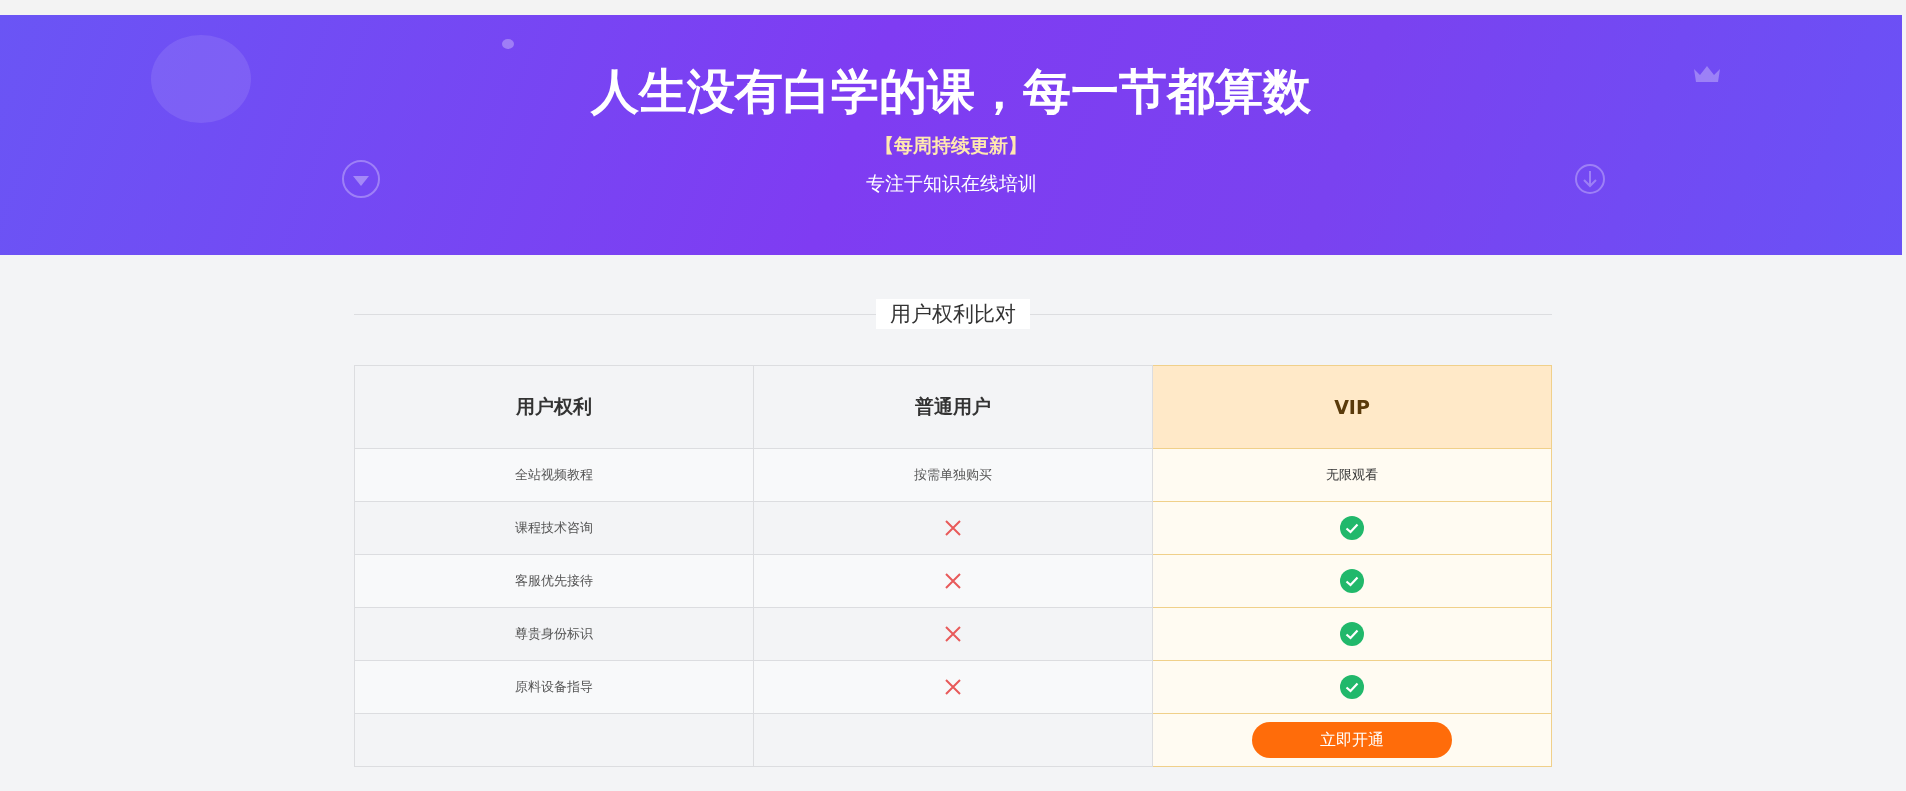 This screenshot has height=791, width=1906. I want to click on column-header: VIP, so click(1352, 407).